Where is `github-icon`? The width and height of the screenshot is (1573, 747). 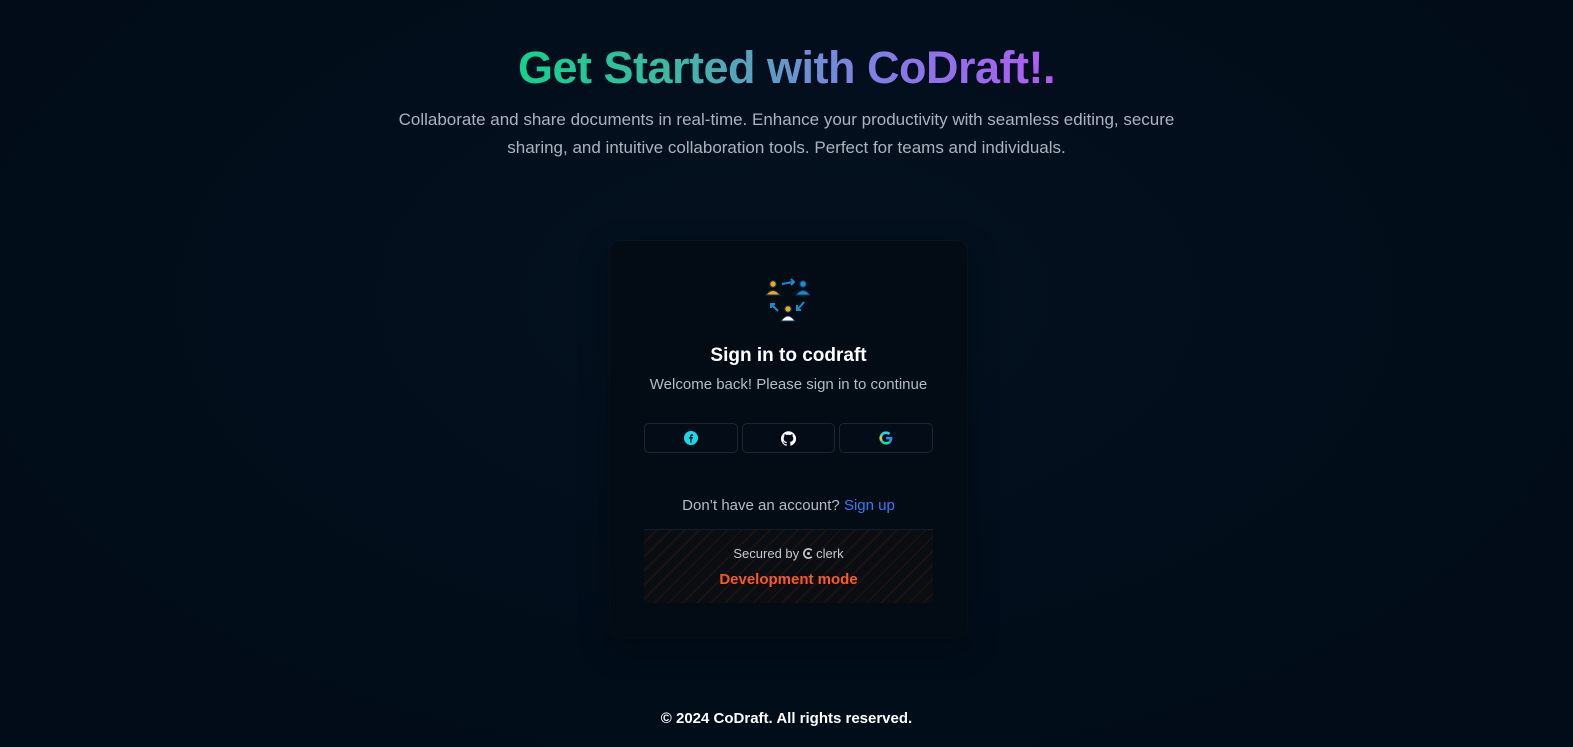
github-icon is located at coordinates (788, 438).